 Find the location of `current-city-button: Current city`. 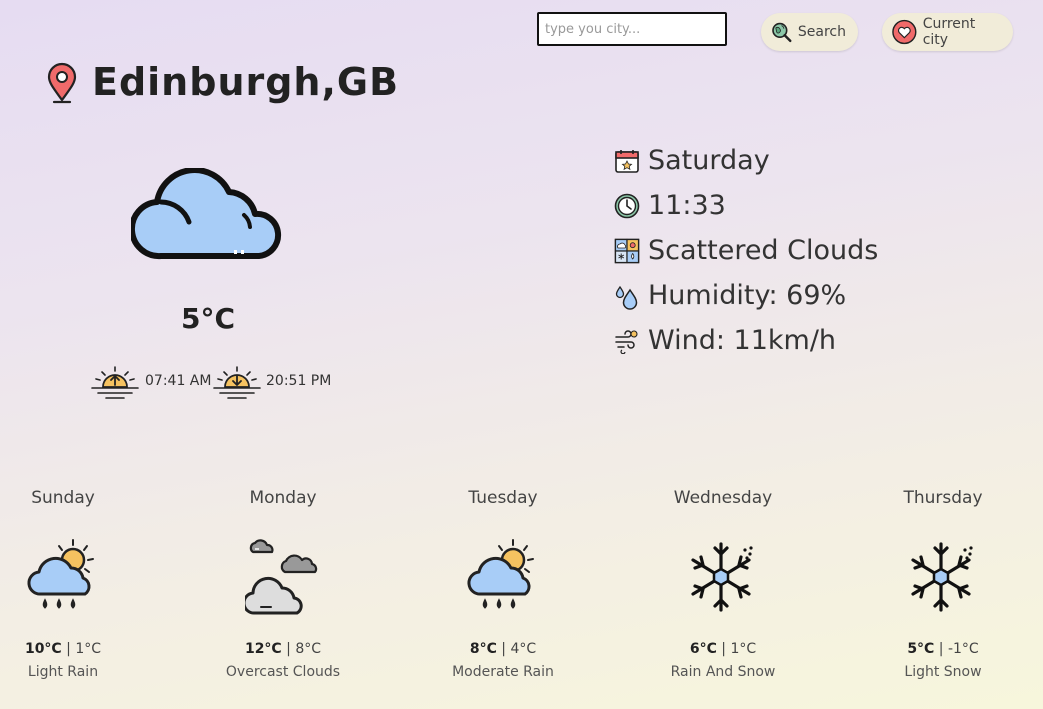

current-city-button: Current city is located at coordinates (947, 32).